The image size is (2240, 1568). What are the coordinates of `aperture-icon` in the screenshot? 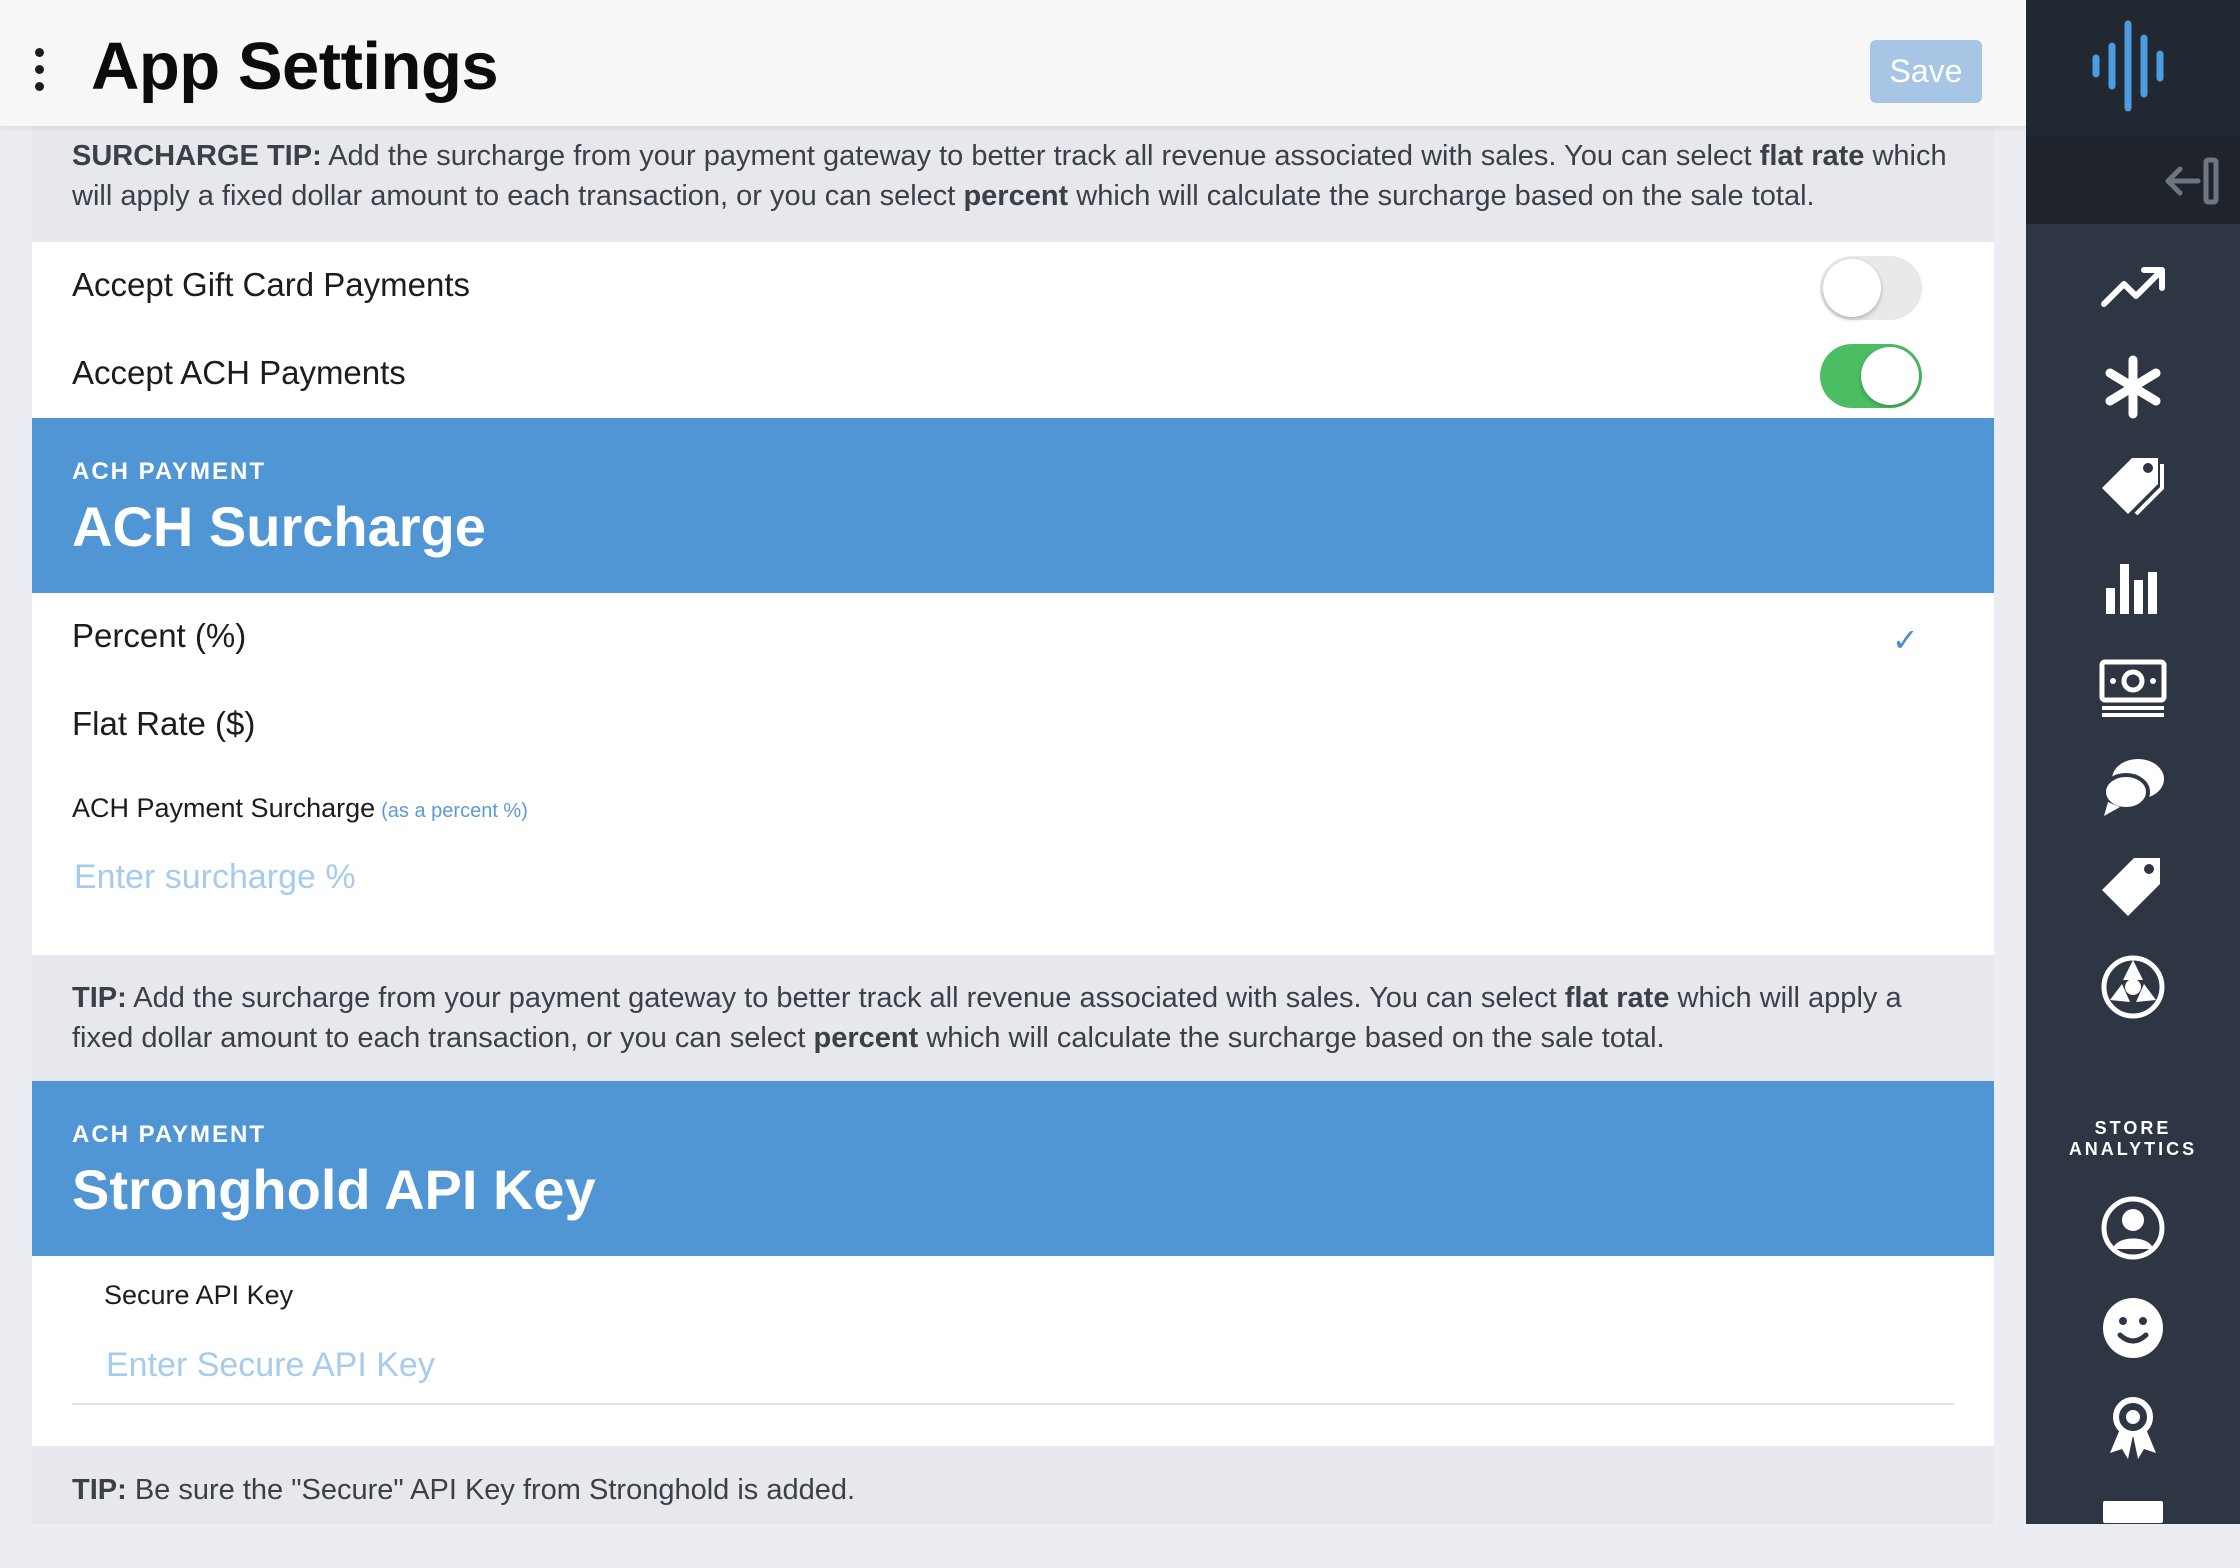 It's located at (2133, 987).